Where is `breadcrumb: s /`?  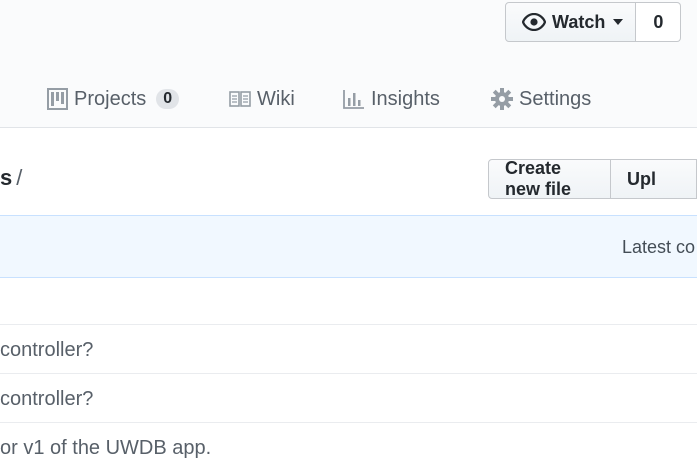
breadcrumb: s / is located at coordinates (11, 178).